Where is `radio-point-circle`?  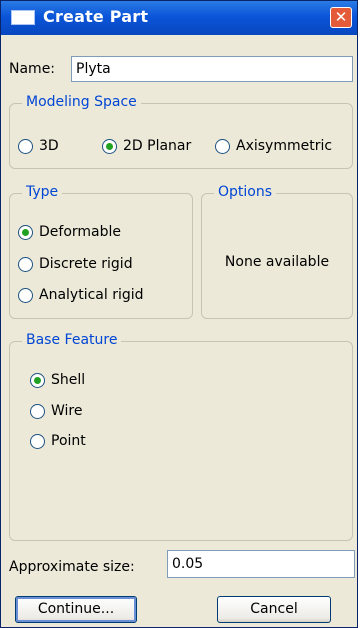 radio-point-circle is located at coordinates (37, 441).